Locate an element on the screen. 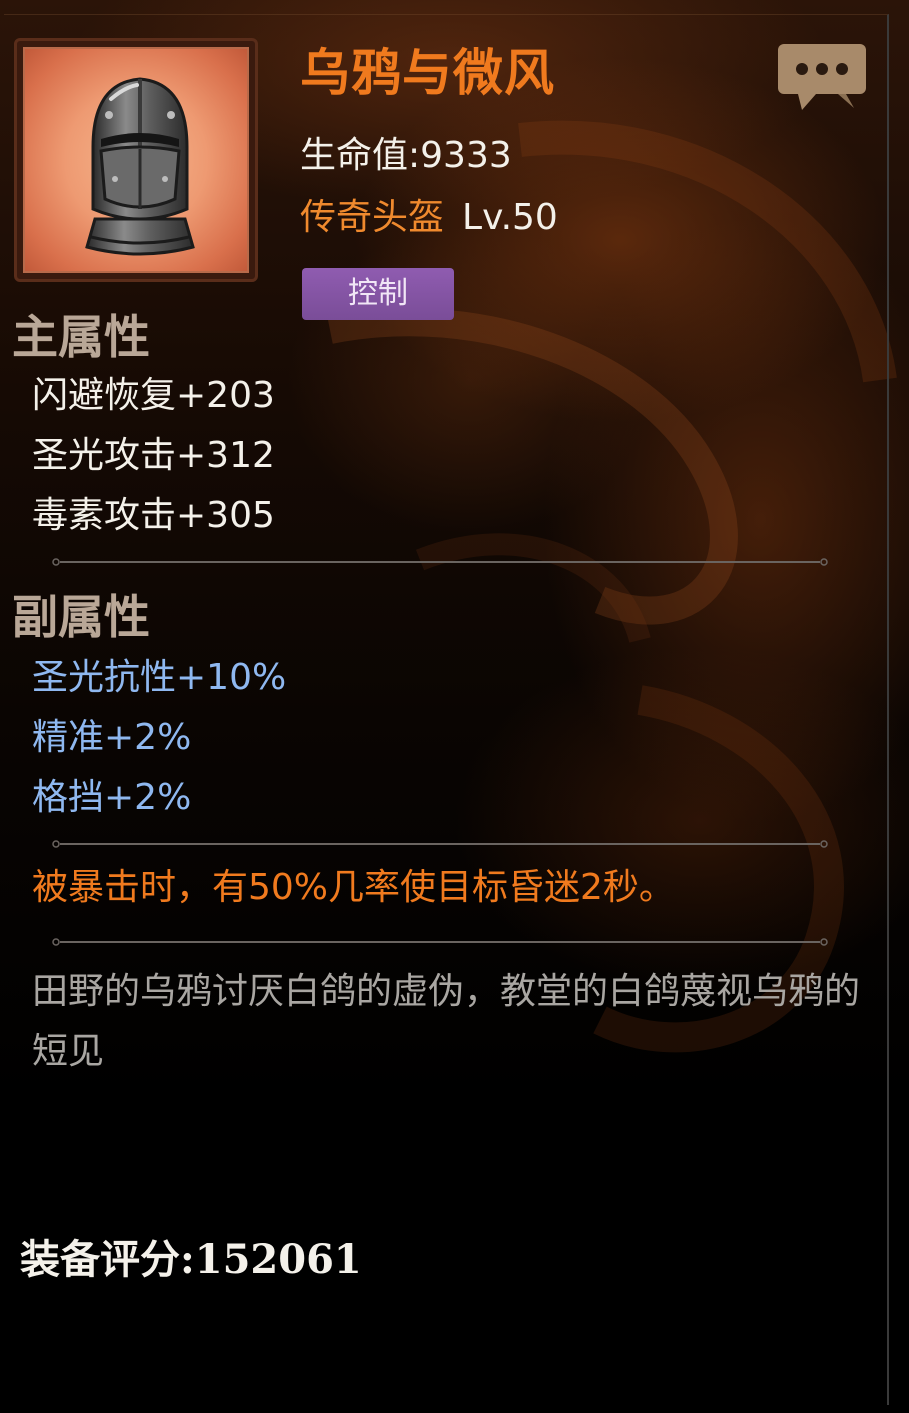 The width and height of the screenshot is (909, 1413). item-tag-badge: 控制 is located at coordinates (378, 294).